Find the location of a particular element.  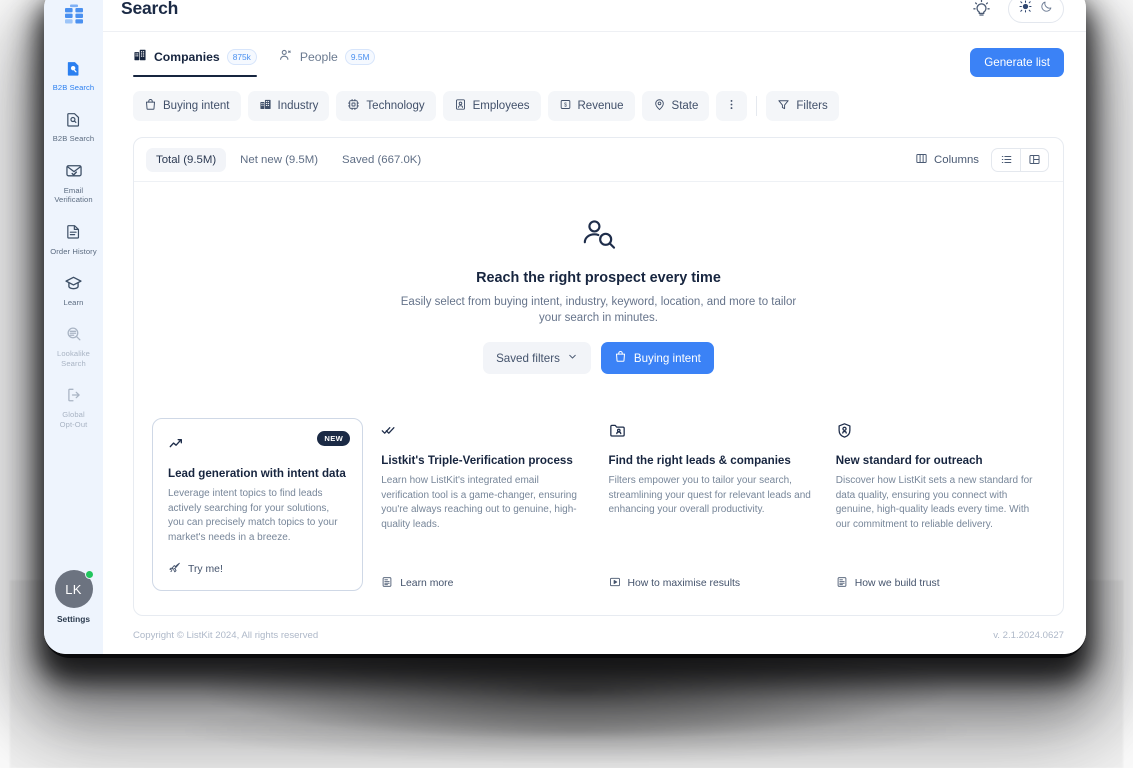

saved-filters-button: Saved filters is located at coordinates (537, 358).